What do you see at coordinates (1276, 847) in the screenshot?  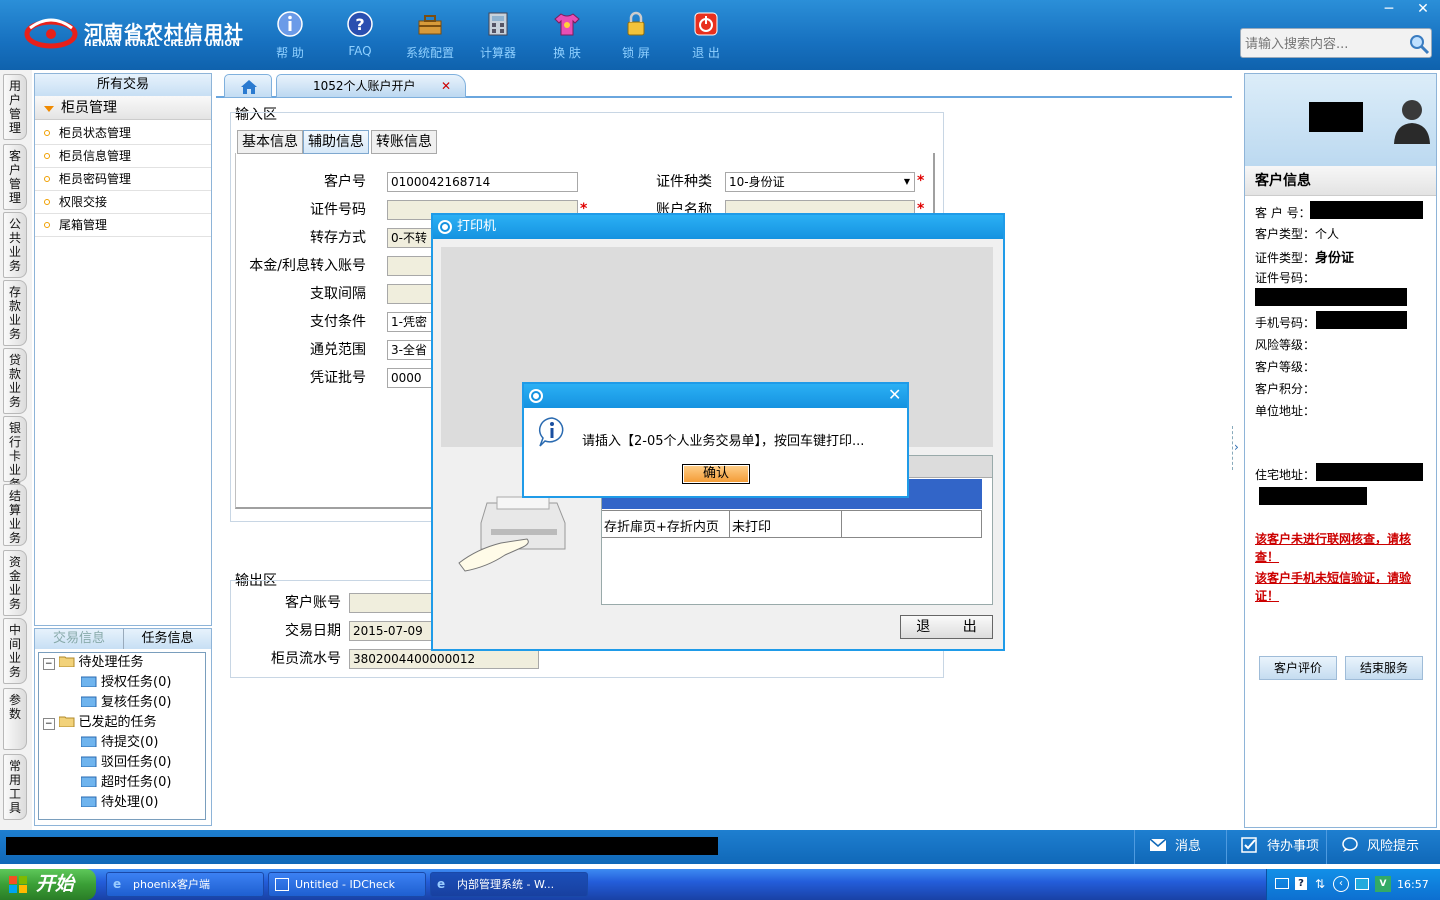 I see `todo-button: 待办事项` at bounding box center [1276, 847].